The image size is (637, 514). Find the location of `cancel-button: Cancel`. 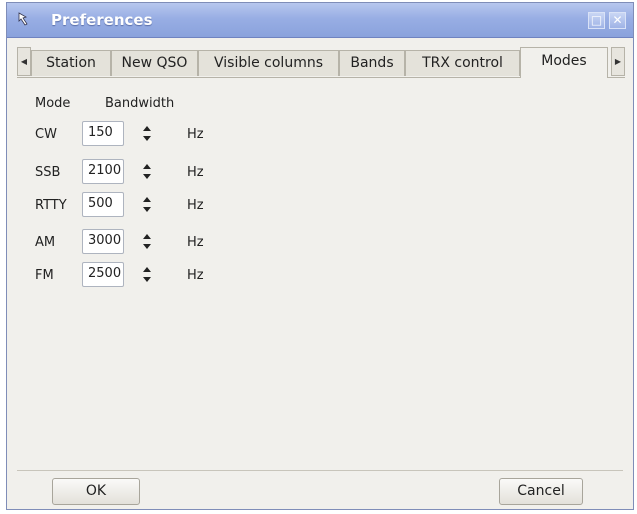

cancel-button: Cancel is located at coordinates (541, 491).